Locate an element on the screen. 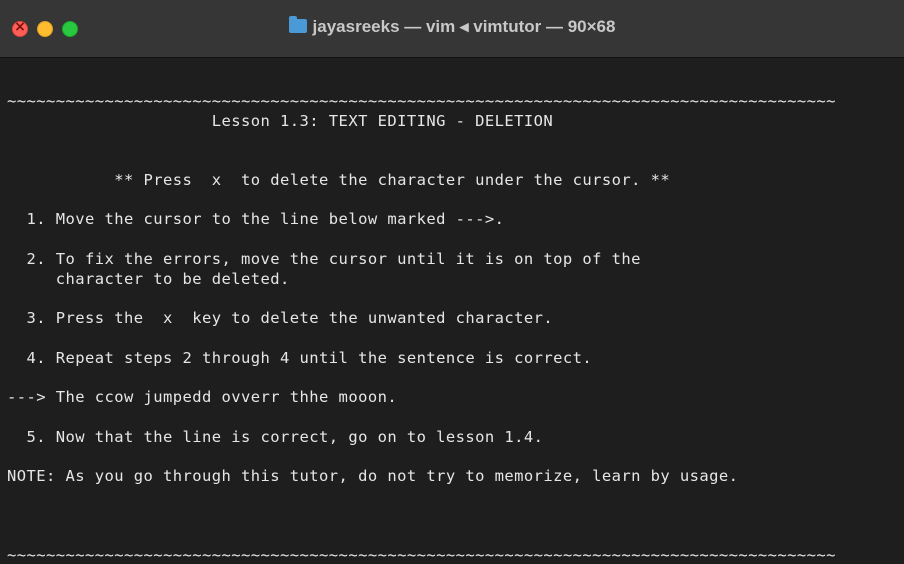  window-title-area: jayasreeks — vim ◂ vimtutor — 90×68 is located at coordinates (452, 26).